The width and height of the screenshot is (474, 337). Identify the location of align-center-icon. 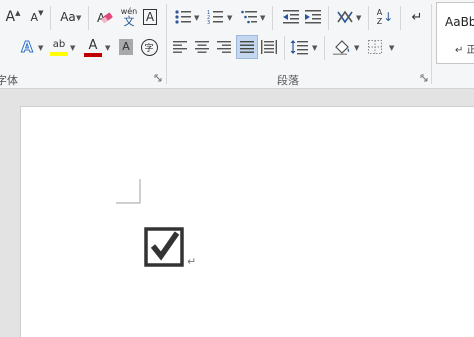
(202, 47).